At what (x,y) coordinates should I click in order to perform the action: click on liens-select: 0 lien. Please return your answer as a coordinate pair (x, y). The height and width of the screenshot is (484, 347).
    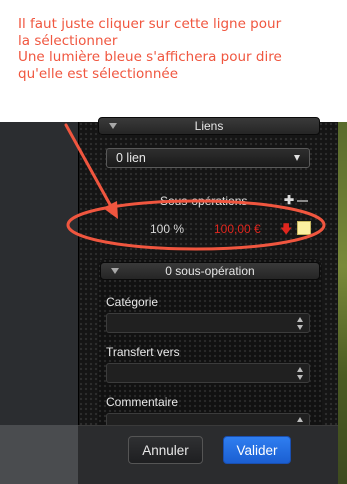
    Looking at the image, I should click on (208, 158).